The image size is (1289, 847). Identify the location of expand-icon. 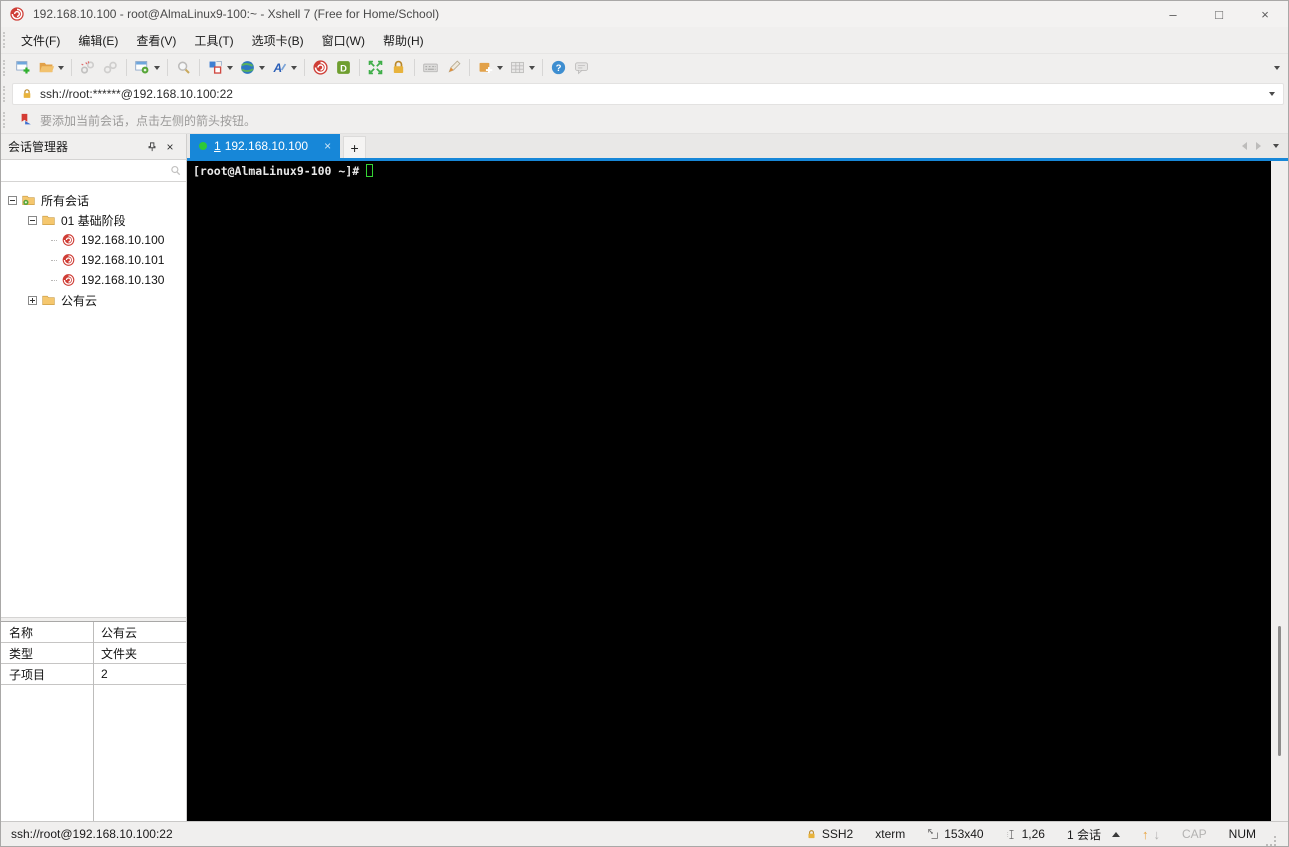
(32, 300).